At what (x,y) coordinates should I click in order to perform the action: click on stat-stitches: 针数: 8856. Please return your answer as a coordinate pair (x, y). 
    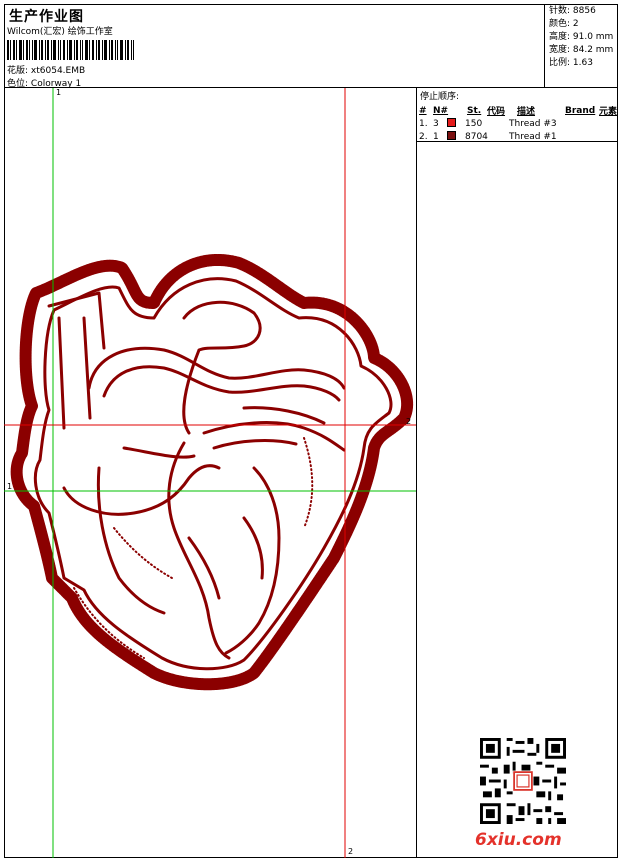
    Looking at the image, I should click on (572, 11).